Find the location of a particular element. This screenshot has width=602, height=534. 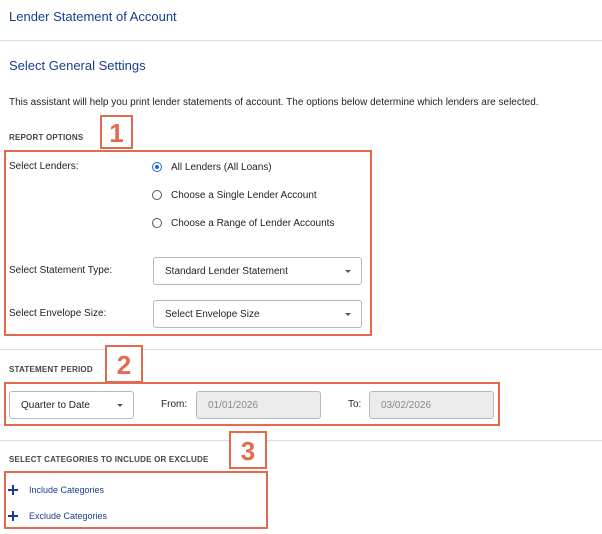

annotation-badge-3: 3 is located at coordinates (248, 450).